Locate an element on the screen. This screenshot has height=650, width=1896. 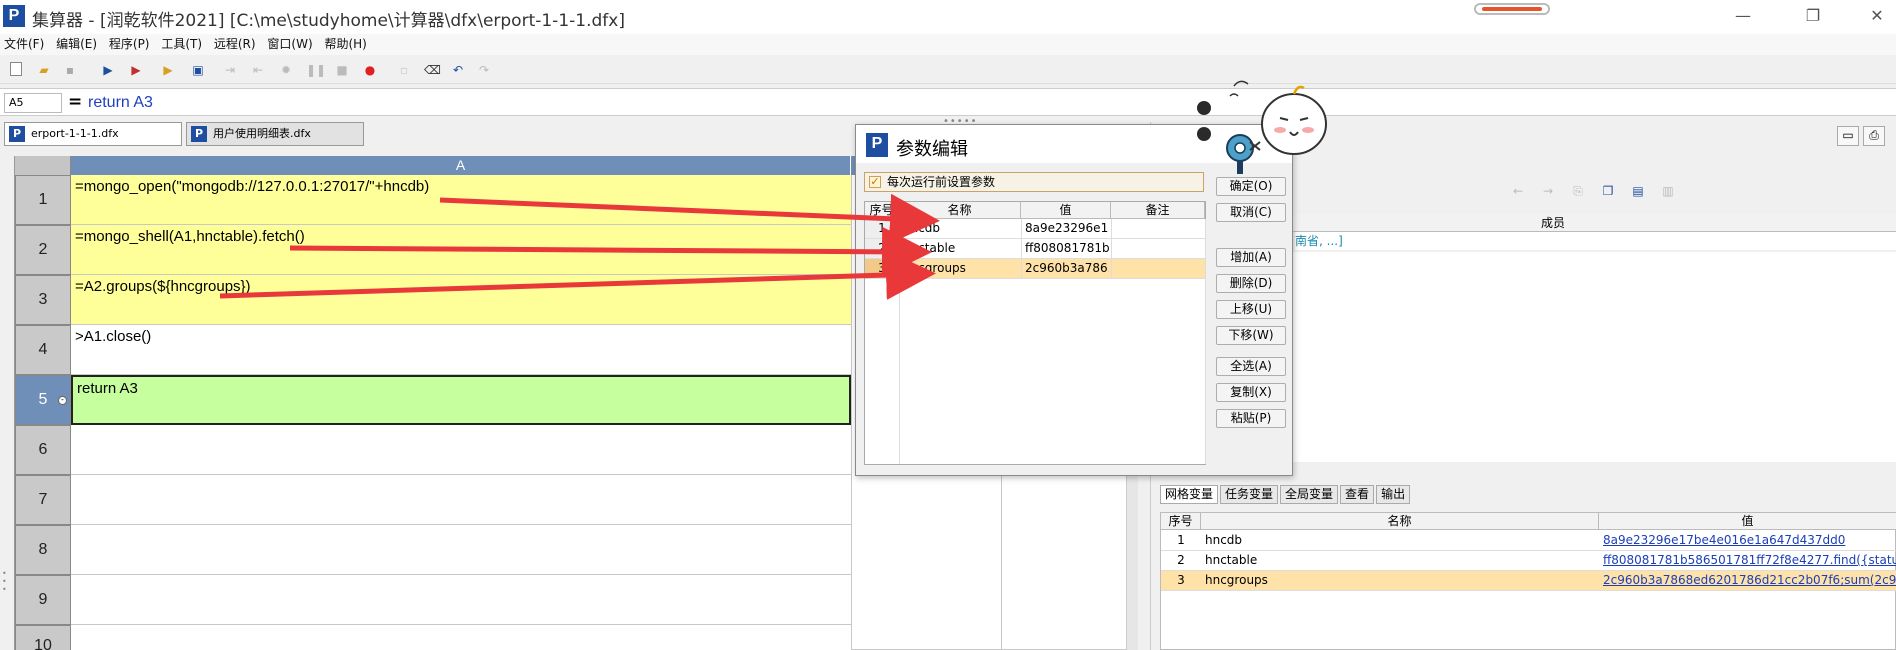
restore-button: ❐ is located at coordinates (1813, 16).